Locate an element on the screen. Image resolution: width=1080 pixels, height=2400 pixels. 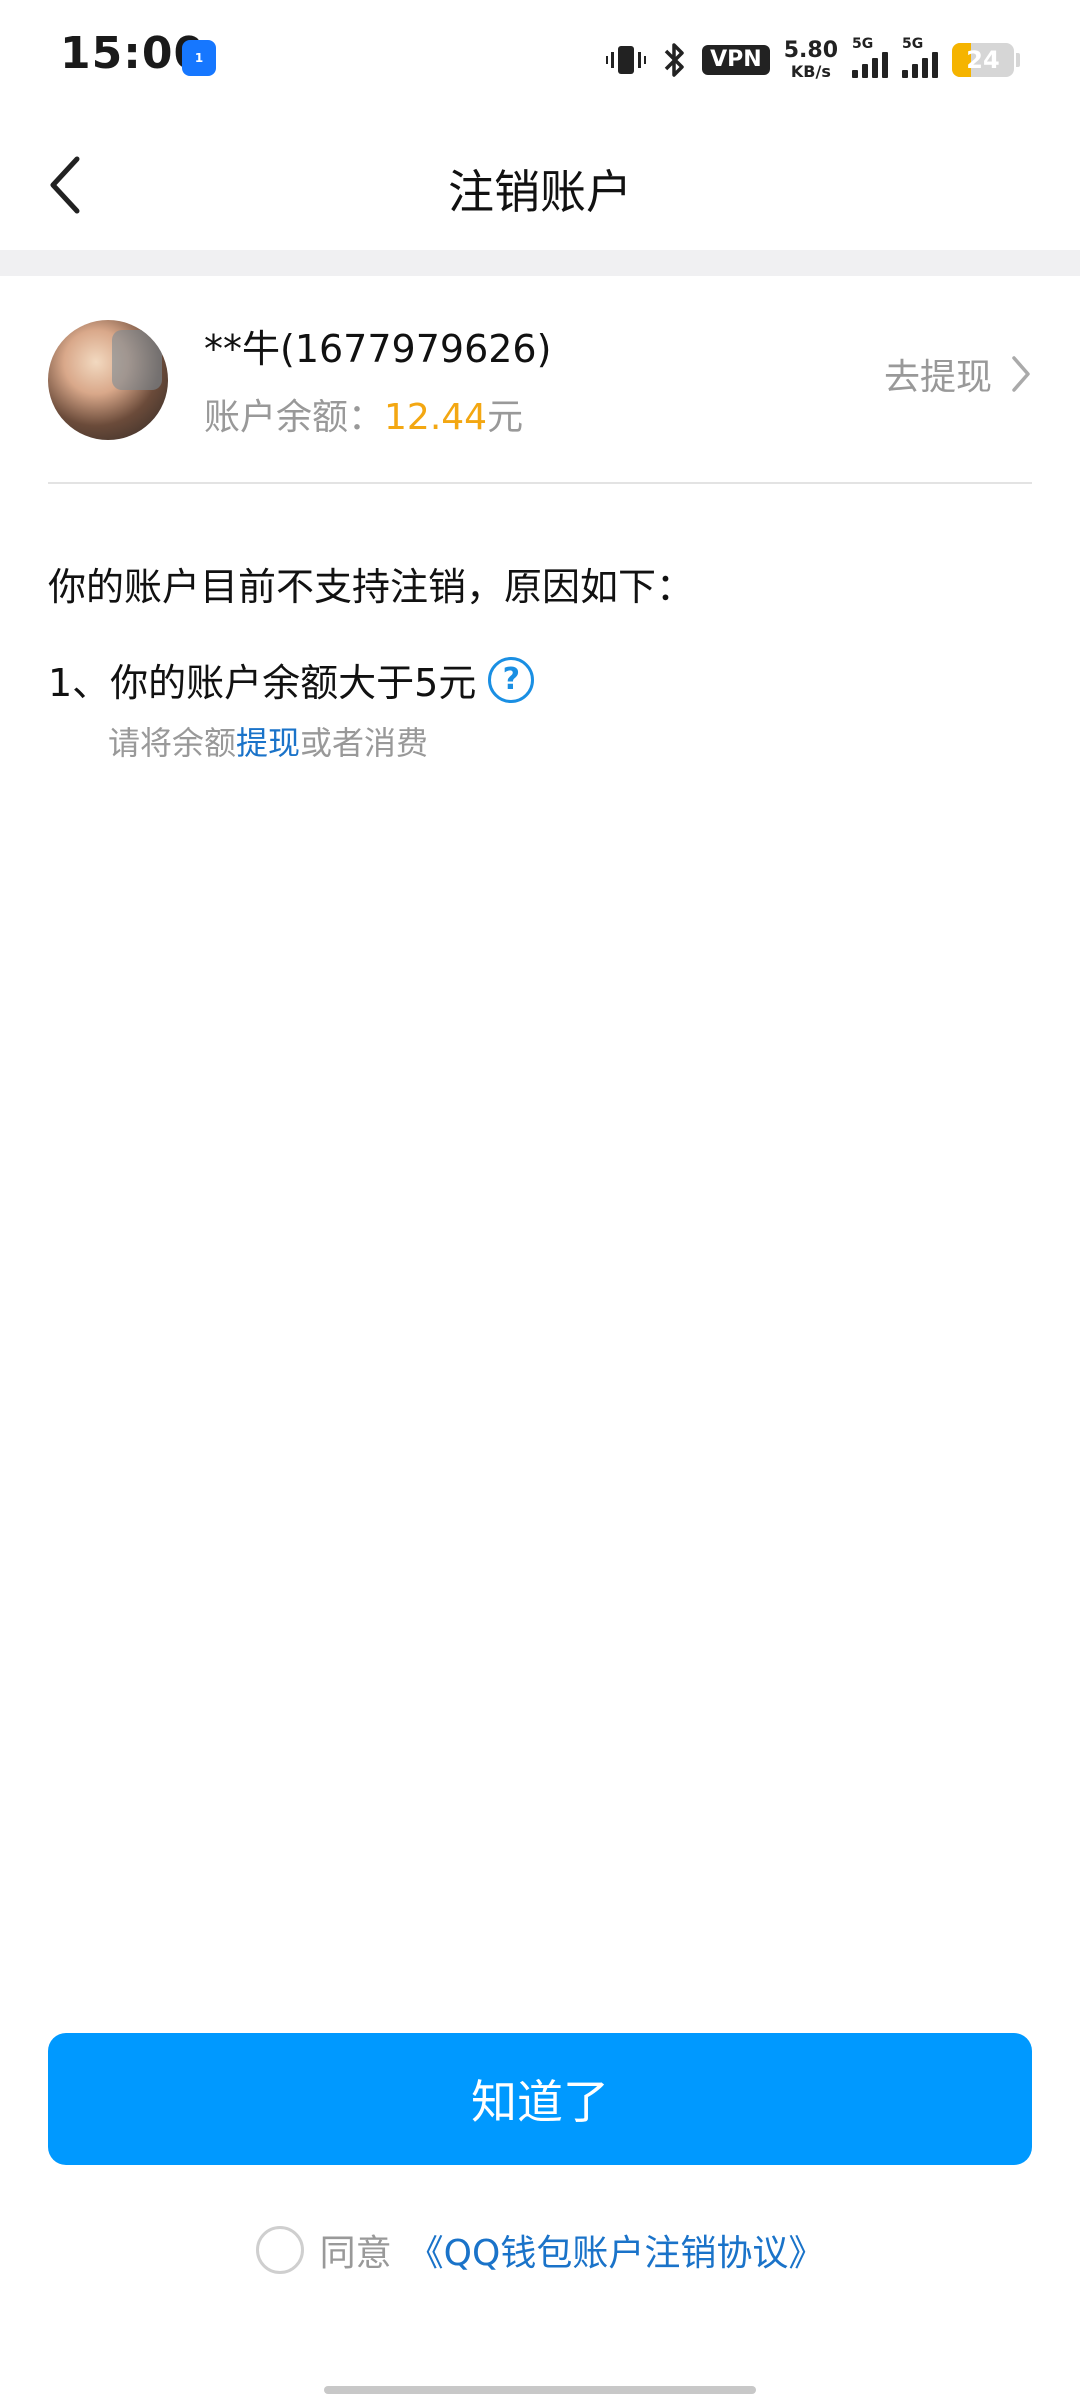
got-it-button: 知道了 is located at coordinates (540, 2099).